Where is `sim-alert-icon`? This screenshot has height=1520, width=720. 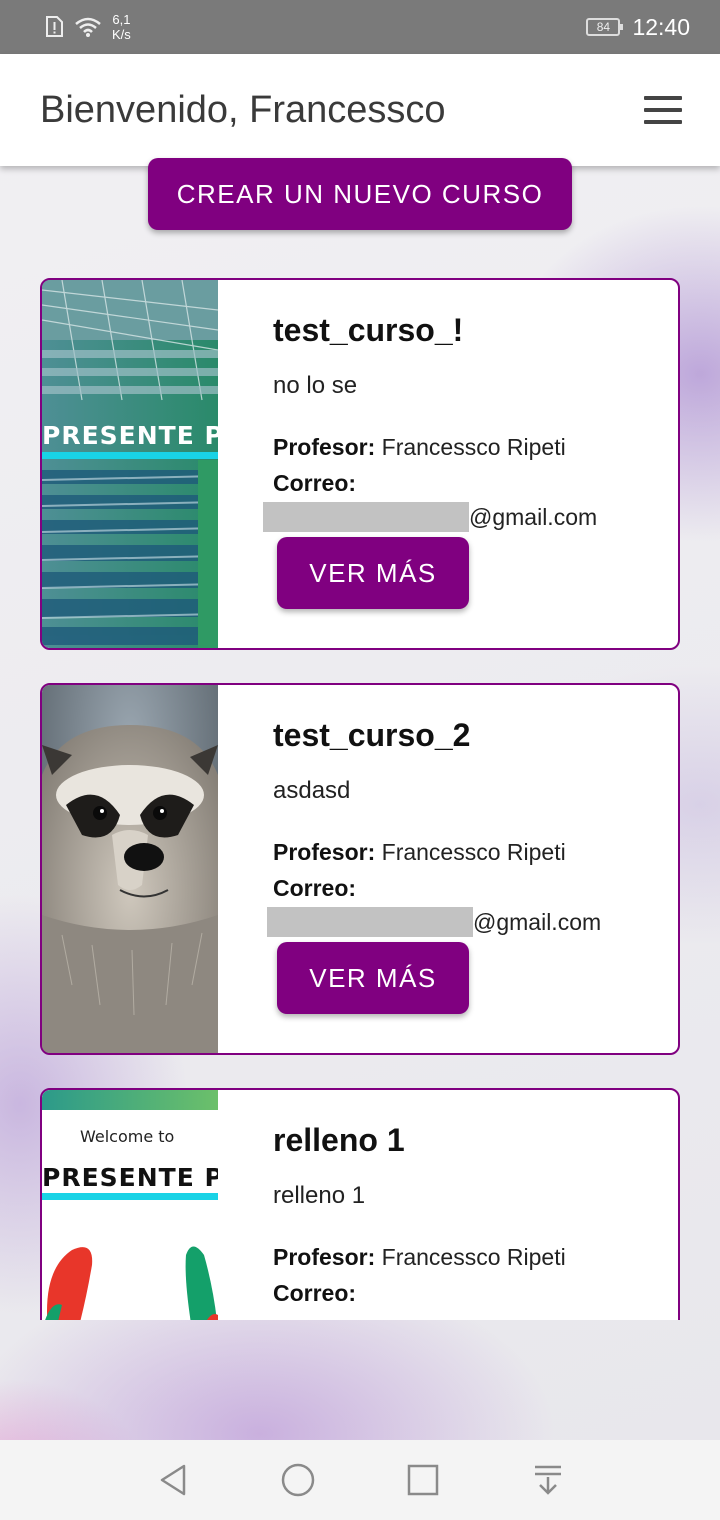
sim-alert-icon is located at coordinates (54, 26).